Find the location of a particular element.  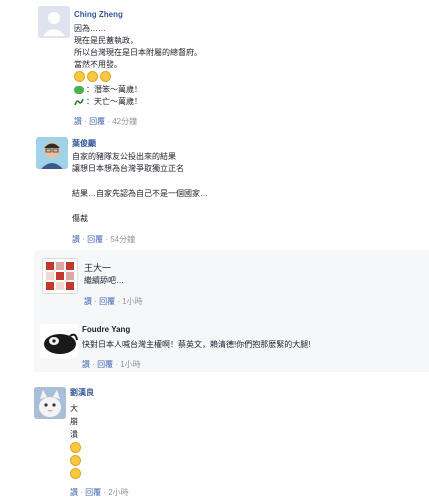

comment-text: ：潛笨～萬歲！ is located at coordinates (114, 89).